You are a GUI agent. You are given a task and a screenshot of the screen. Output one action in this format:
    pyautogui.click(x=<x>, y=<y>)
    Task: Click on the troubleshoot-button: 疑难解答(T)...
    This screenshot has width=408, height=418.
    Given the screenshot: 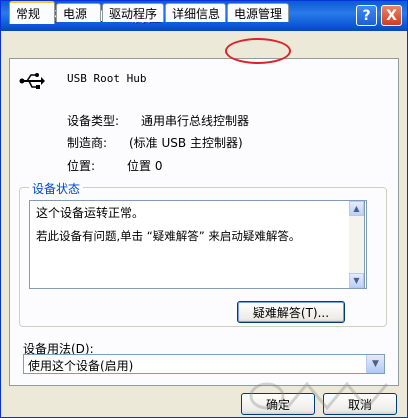 What is the action you would take?
    pyautogui.click(x=291, y=312)
    